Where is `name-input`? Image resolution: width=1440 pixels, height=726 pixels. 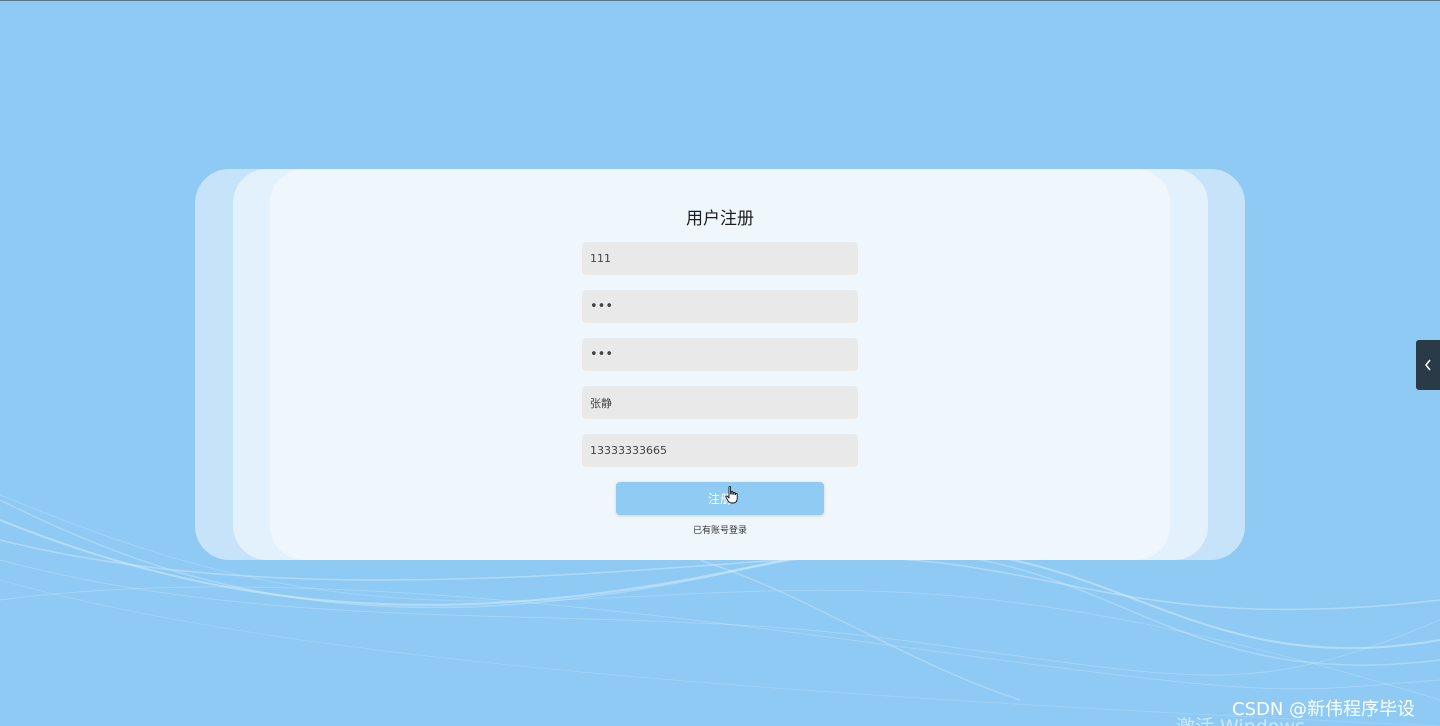 name-input is located at coordinates (720, 402).